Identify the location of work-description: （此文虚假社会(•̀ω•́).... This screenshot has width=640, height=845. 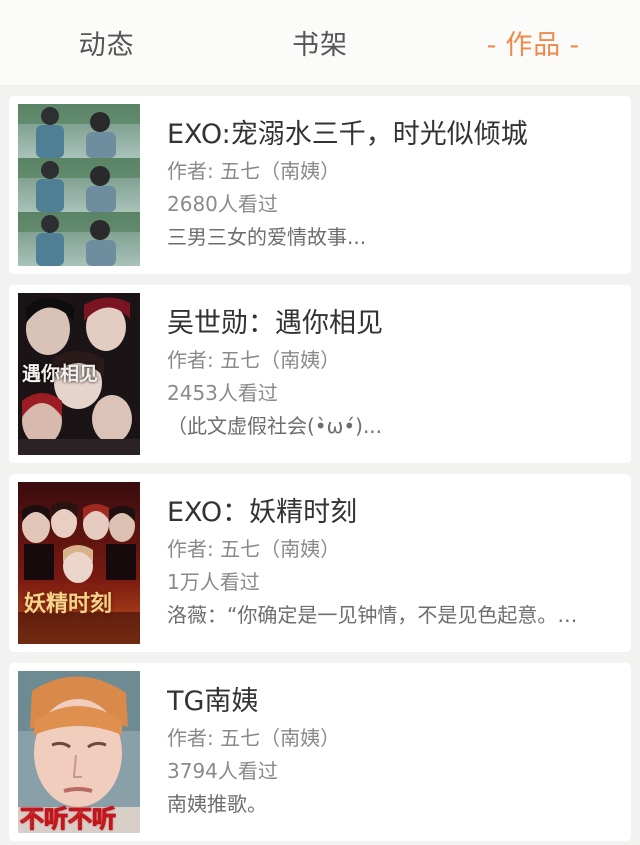
(275, 425).